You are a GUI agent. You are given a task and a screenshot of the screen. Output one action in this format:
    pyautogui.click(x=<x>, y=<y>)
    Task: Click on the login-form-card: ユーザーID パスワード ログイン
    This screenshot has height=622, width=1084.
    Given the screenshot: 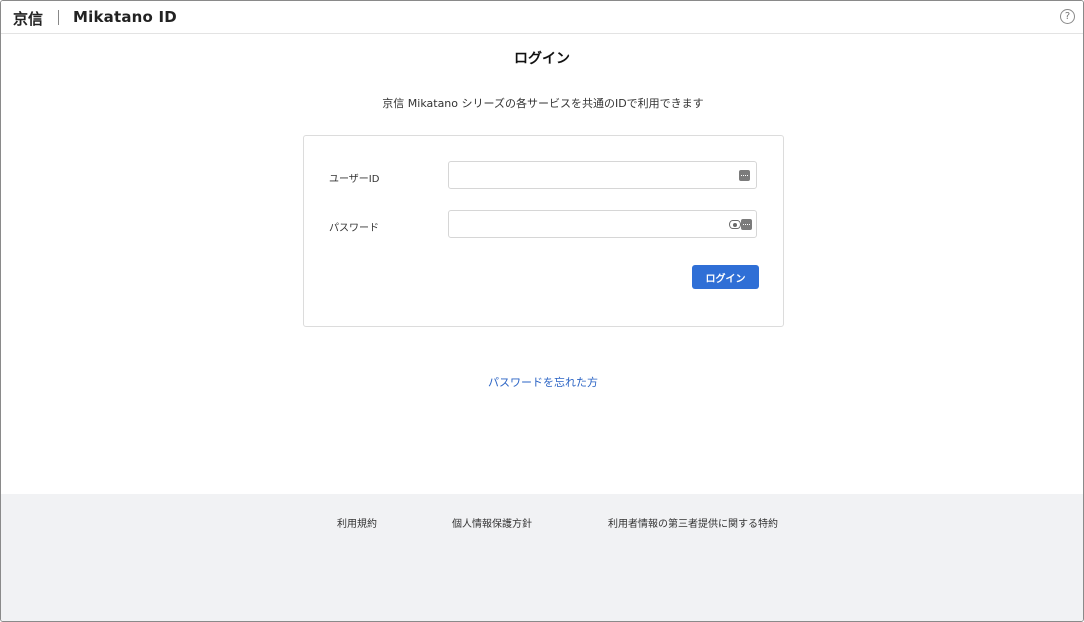 What is the action you would take?
    pyautogui.click(x=543, y=231)
    